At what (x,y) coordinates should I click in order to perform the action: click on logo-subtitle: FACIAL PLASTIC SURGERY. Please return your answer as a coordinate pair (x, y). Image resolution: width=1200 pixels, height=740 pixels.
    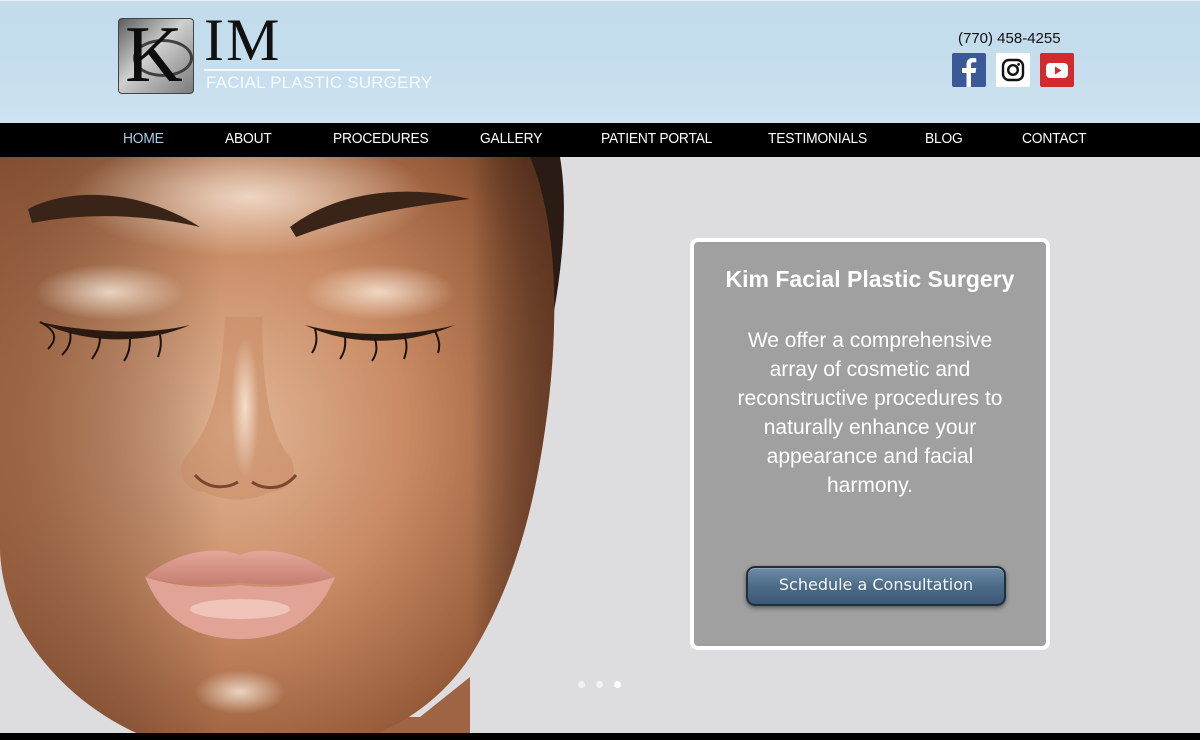
    Looking at the image, I should click on (319, 82).